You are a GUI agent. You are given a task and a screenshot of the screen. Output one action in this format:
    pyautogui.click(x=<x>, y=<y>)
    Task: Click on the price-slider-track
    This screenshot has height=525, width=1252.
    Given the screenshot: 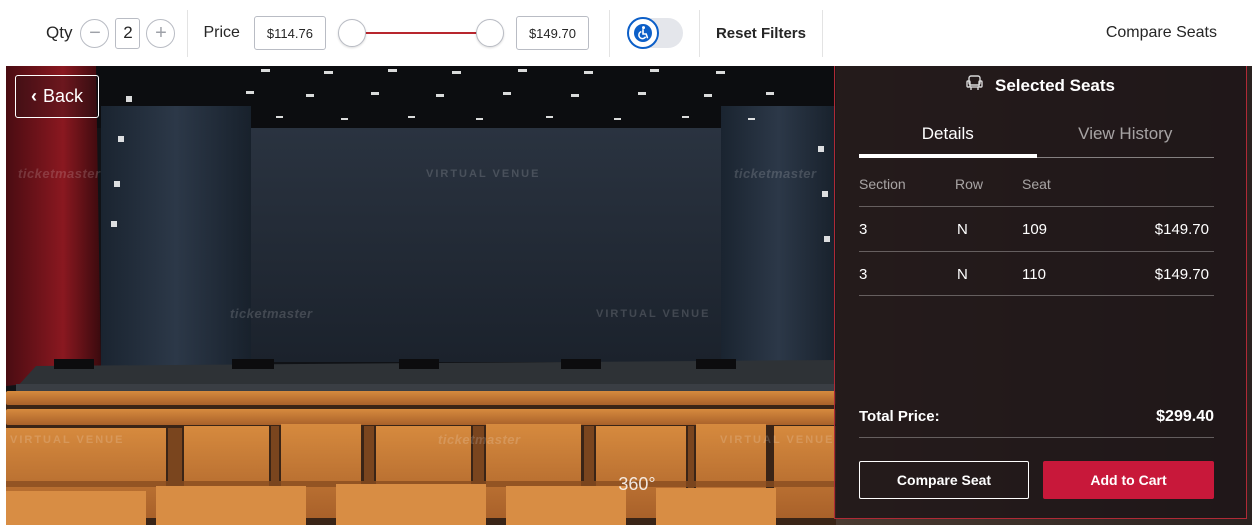 What is the action you would take?
    pyautogui.click(x=420, y=33)
    